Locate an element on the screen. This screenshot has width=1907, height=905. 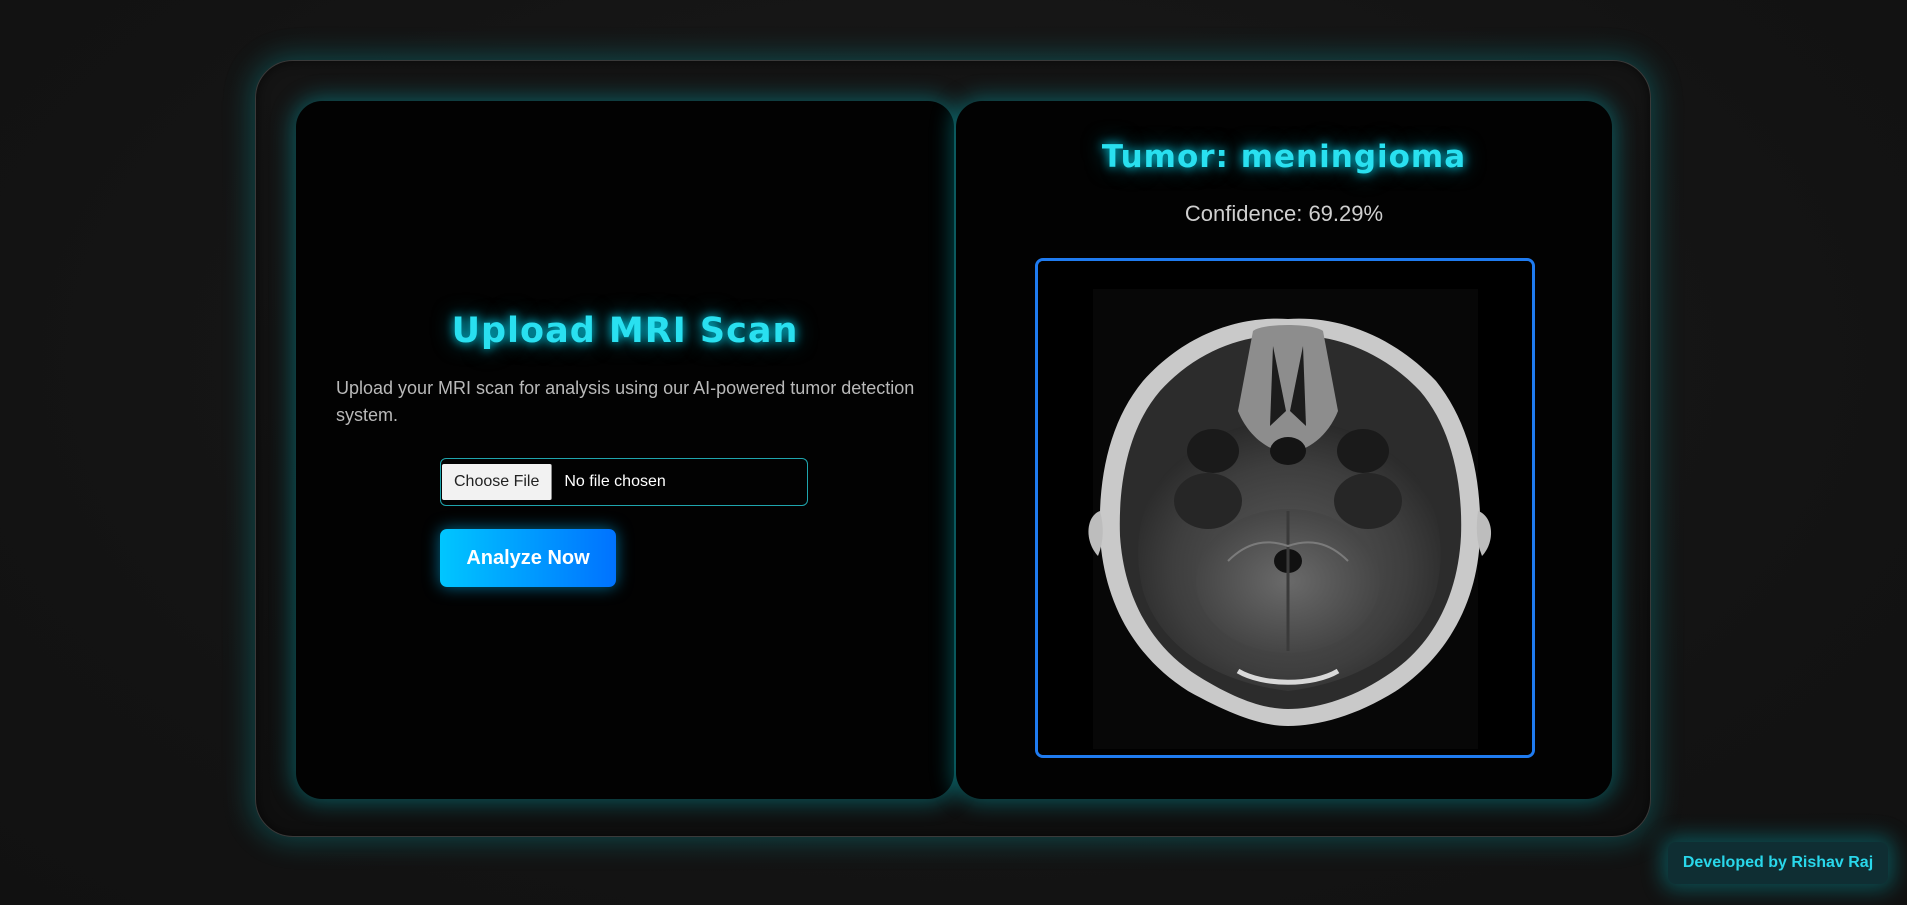
file-input: Choose File No file chosen is located at coordinates (624, 482).